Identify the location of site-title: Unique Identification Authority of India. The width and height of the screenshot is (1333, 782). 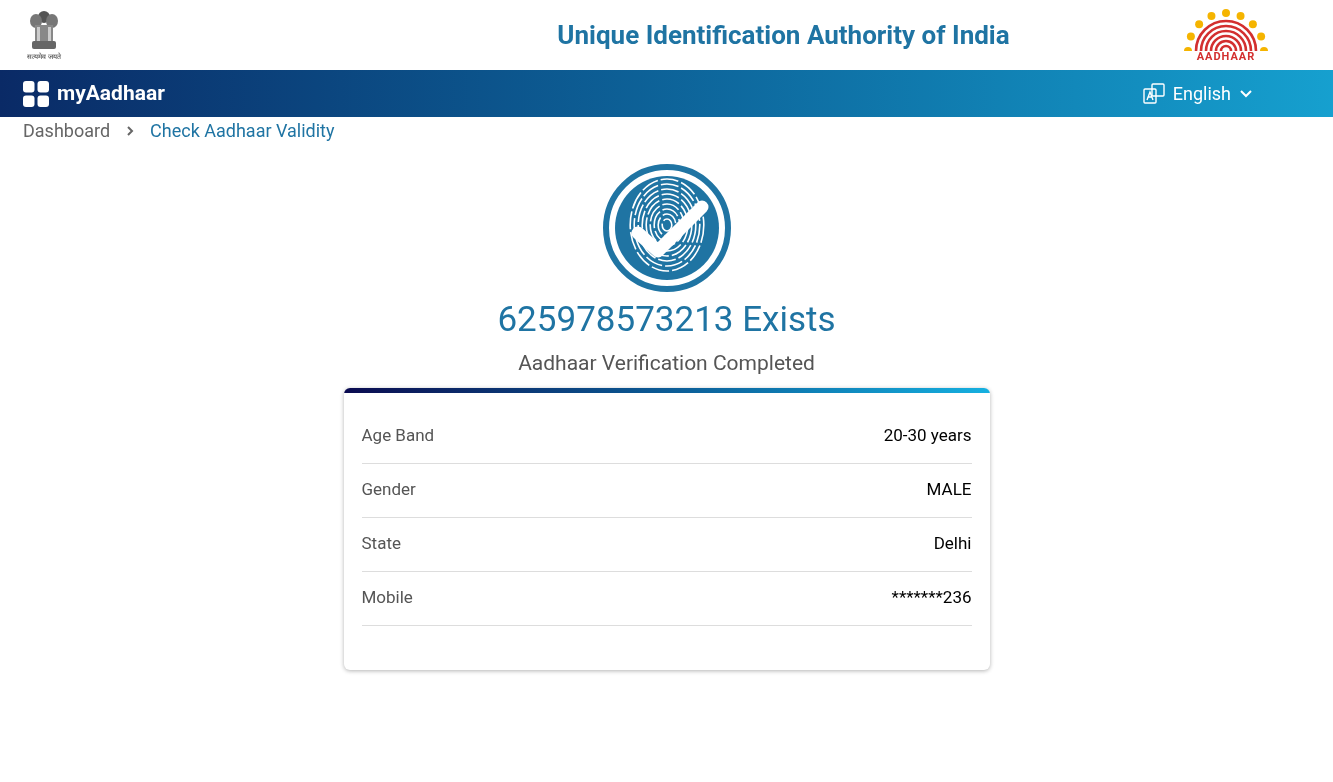
(783, 35).